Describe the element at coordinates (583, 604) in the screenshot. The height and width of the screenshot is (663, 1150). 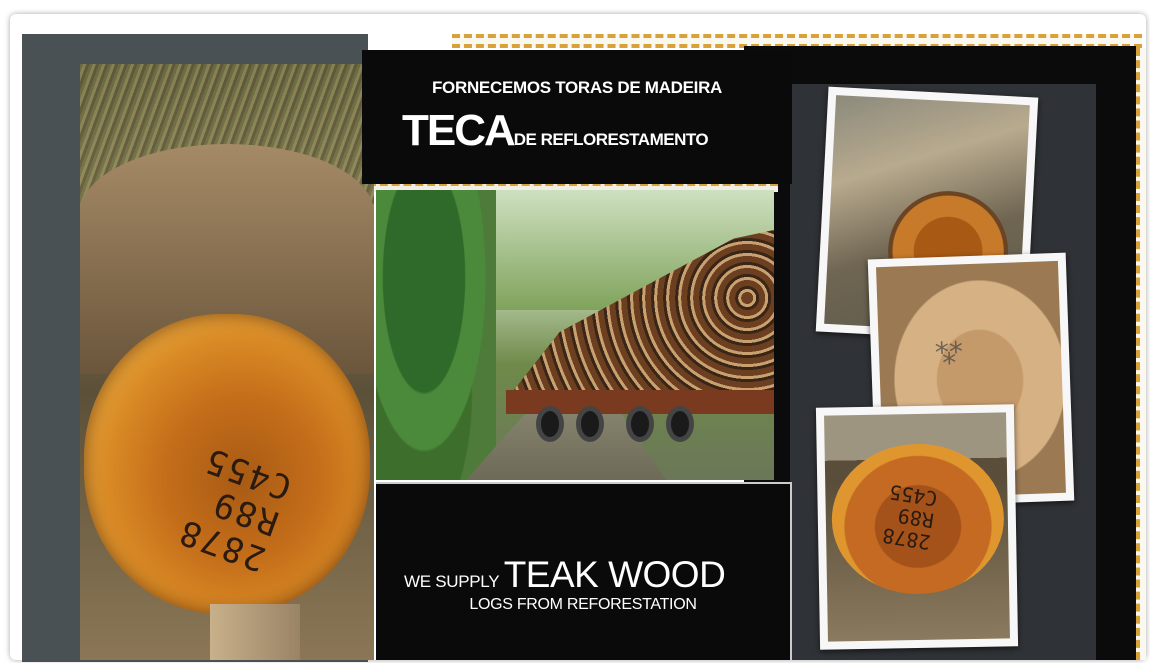
I see `tagline-sub: LOGS FROM REFORESTATION` at that location.